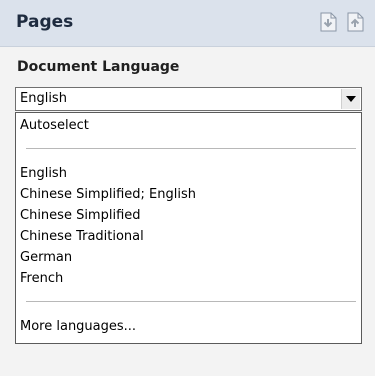 Image resolution: width=375 pixels, height=376 pixels. I want to click on language-select: English, so click(188, 99).